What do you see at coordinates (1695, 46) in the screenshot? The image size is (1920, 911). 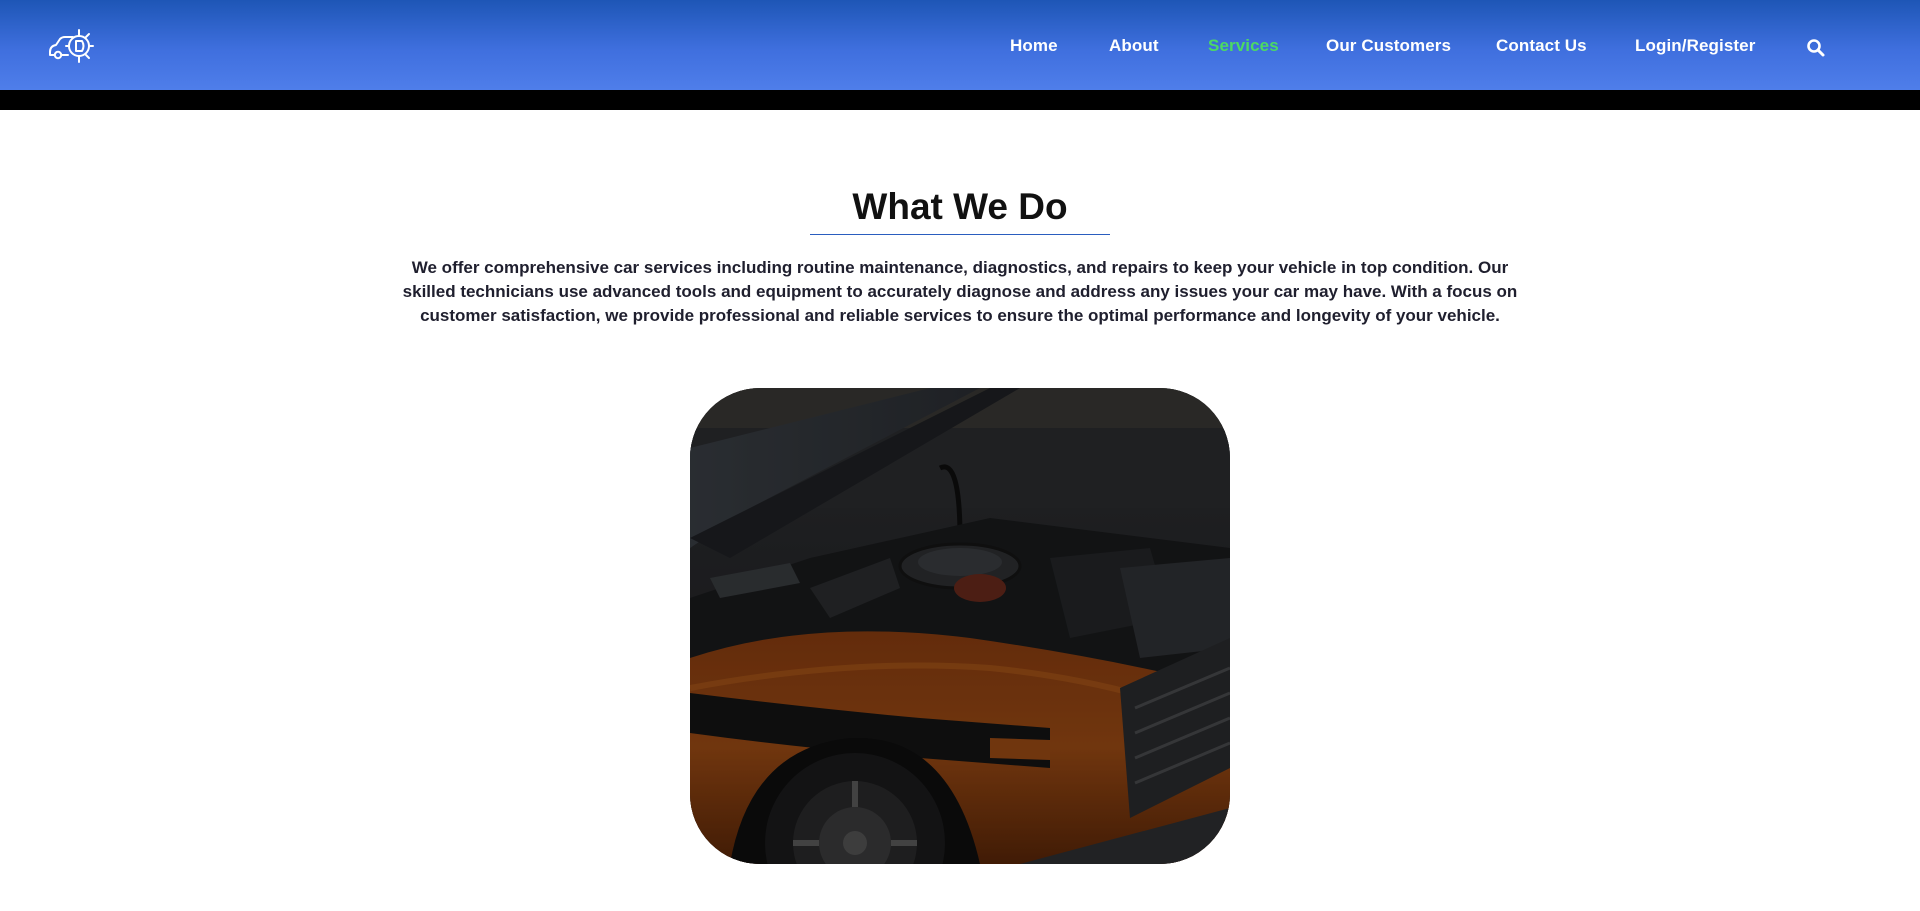 I see `nav-login-register-link: Login/Register` at bounding box center [1695, 46].